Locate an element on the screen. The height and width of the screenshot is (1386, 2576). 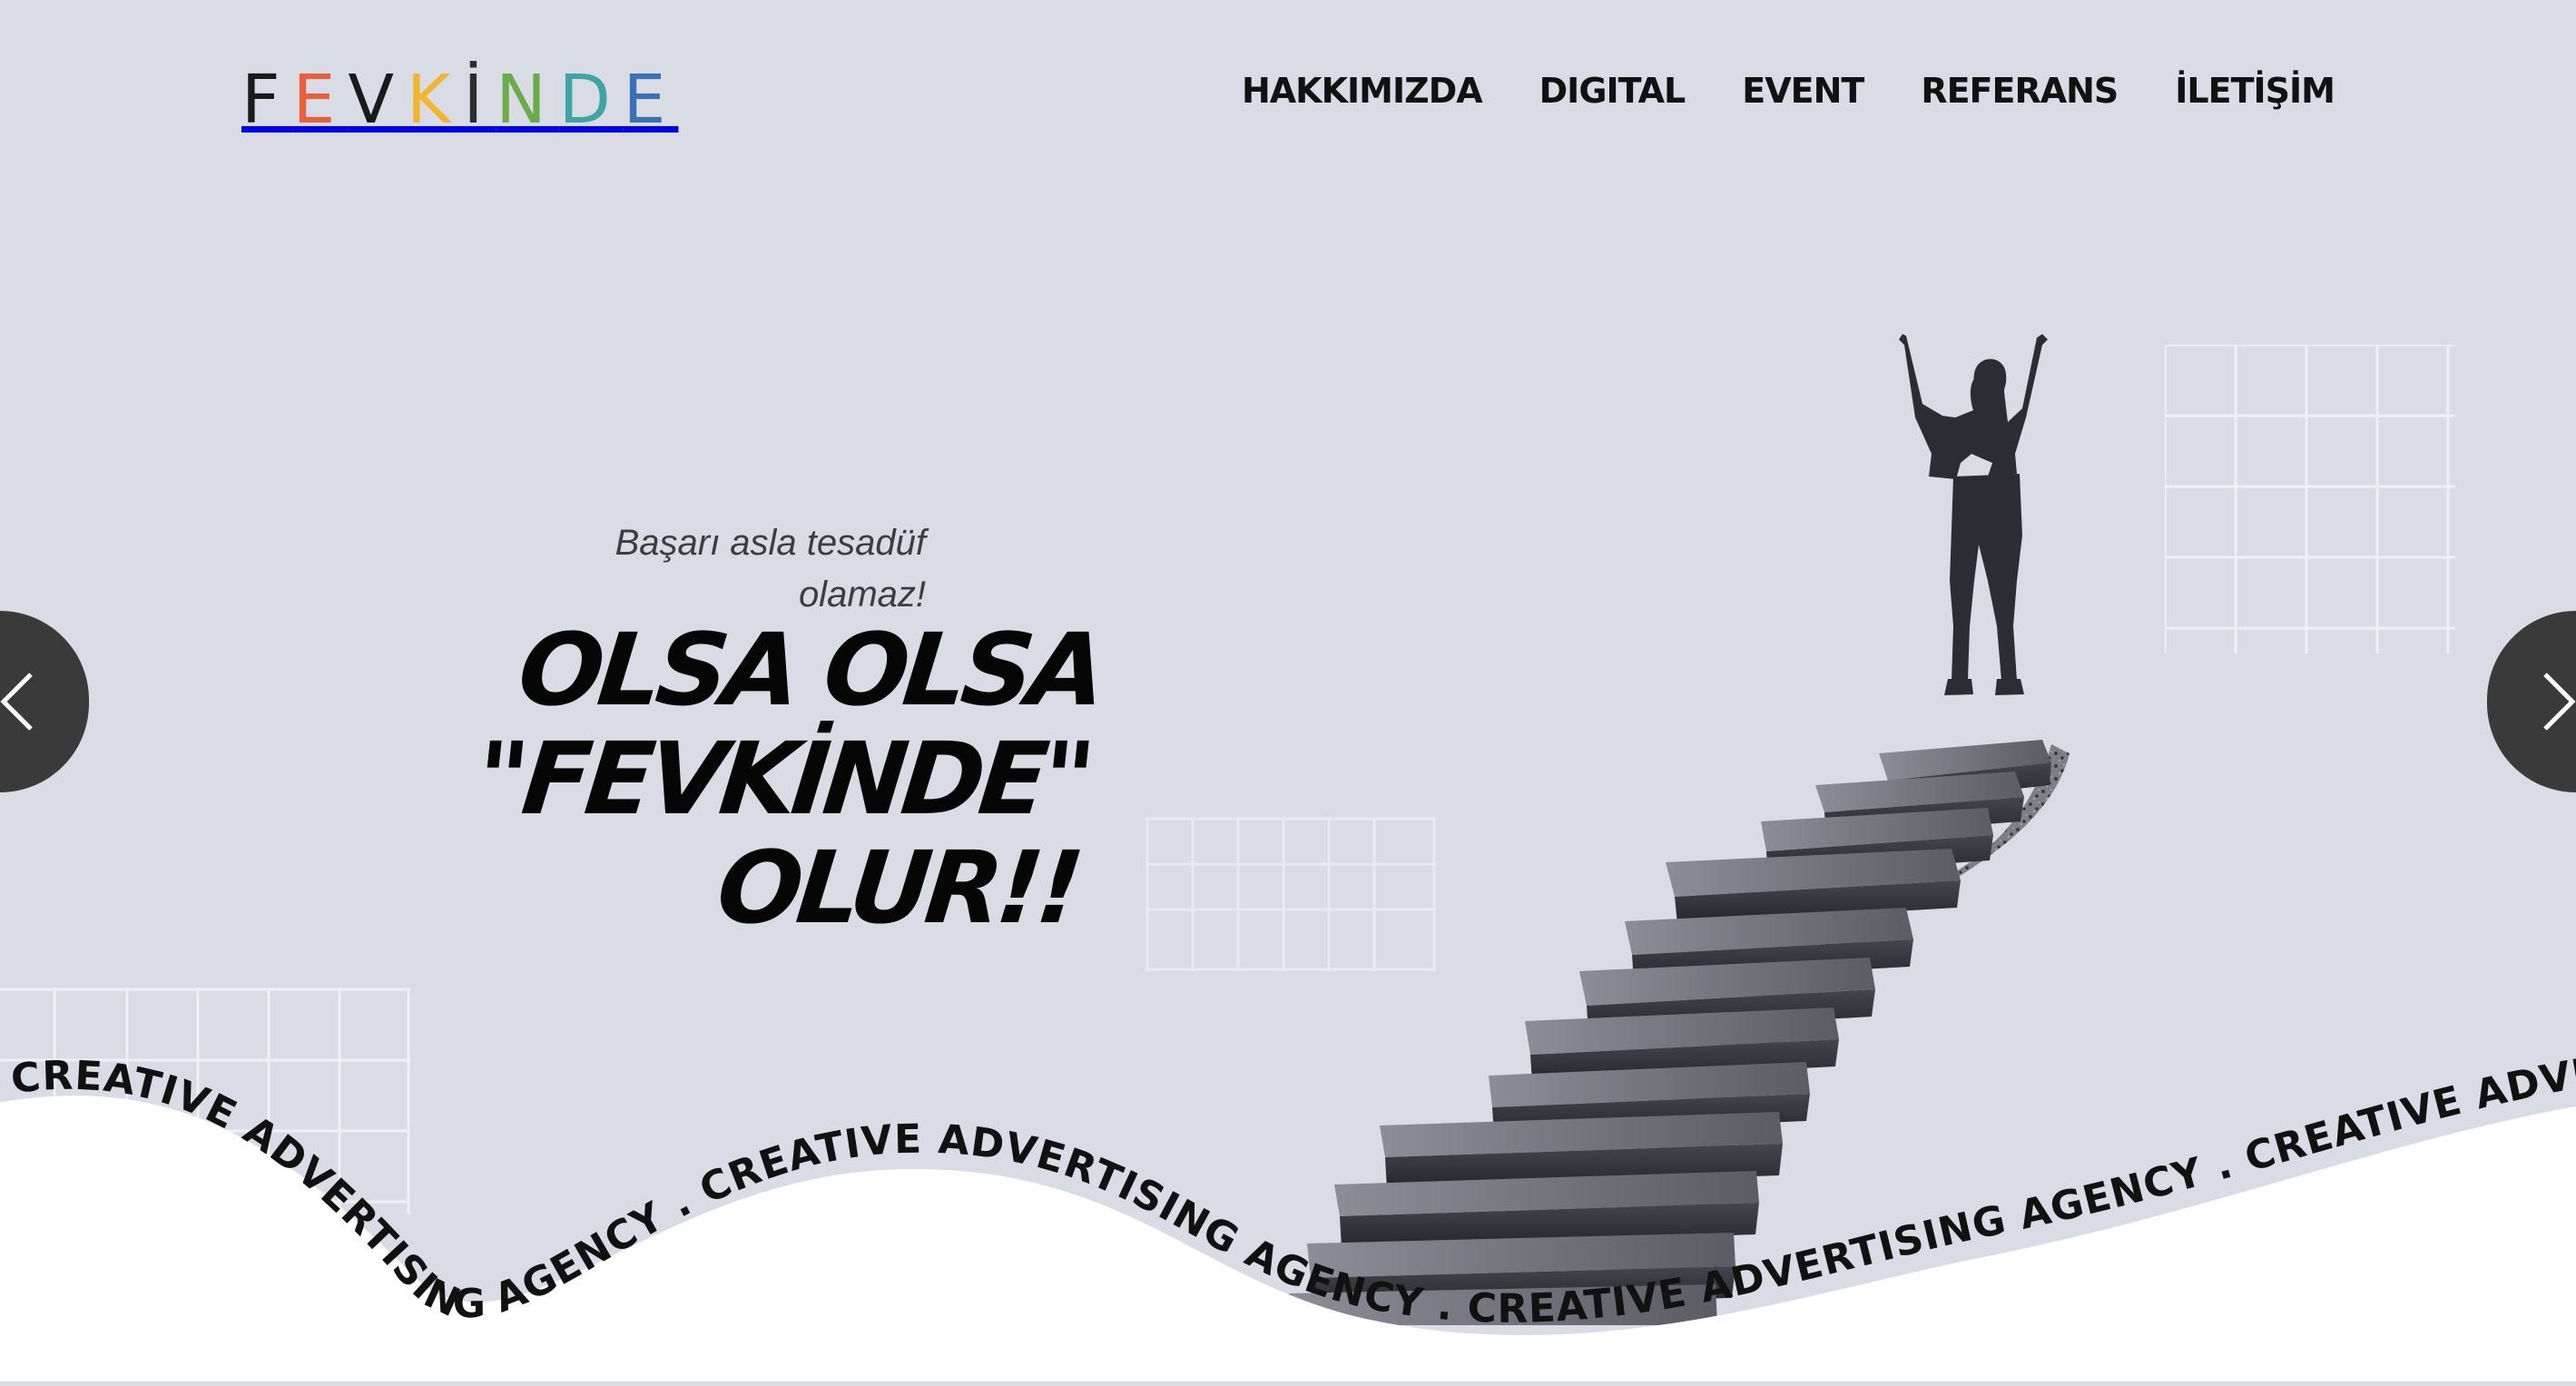
hero-tagline: Başarı asla tesadüf olamaz! is located at coordinates (770, 568).